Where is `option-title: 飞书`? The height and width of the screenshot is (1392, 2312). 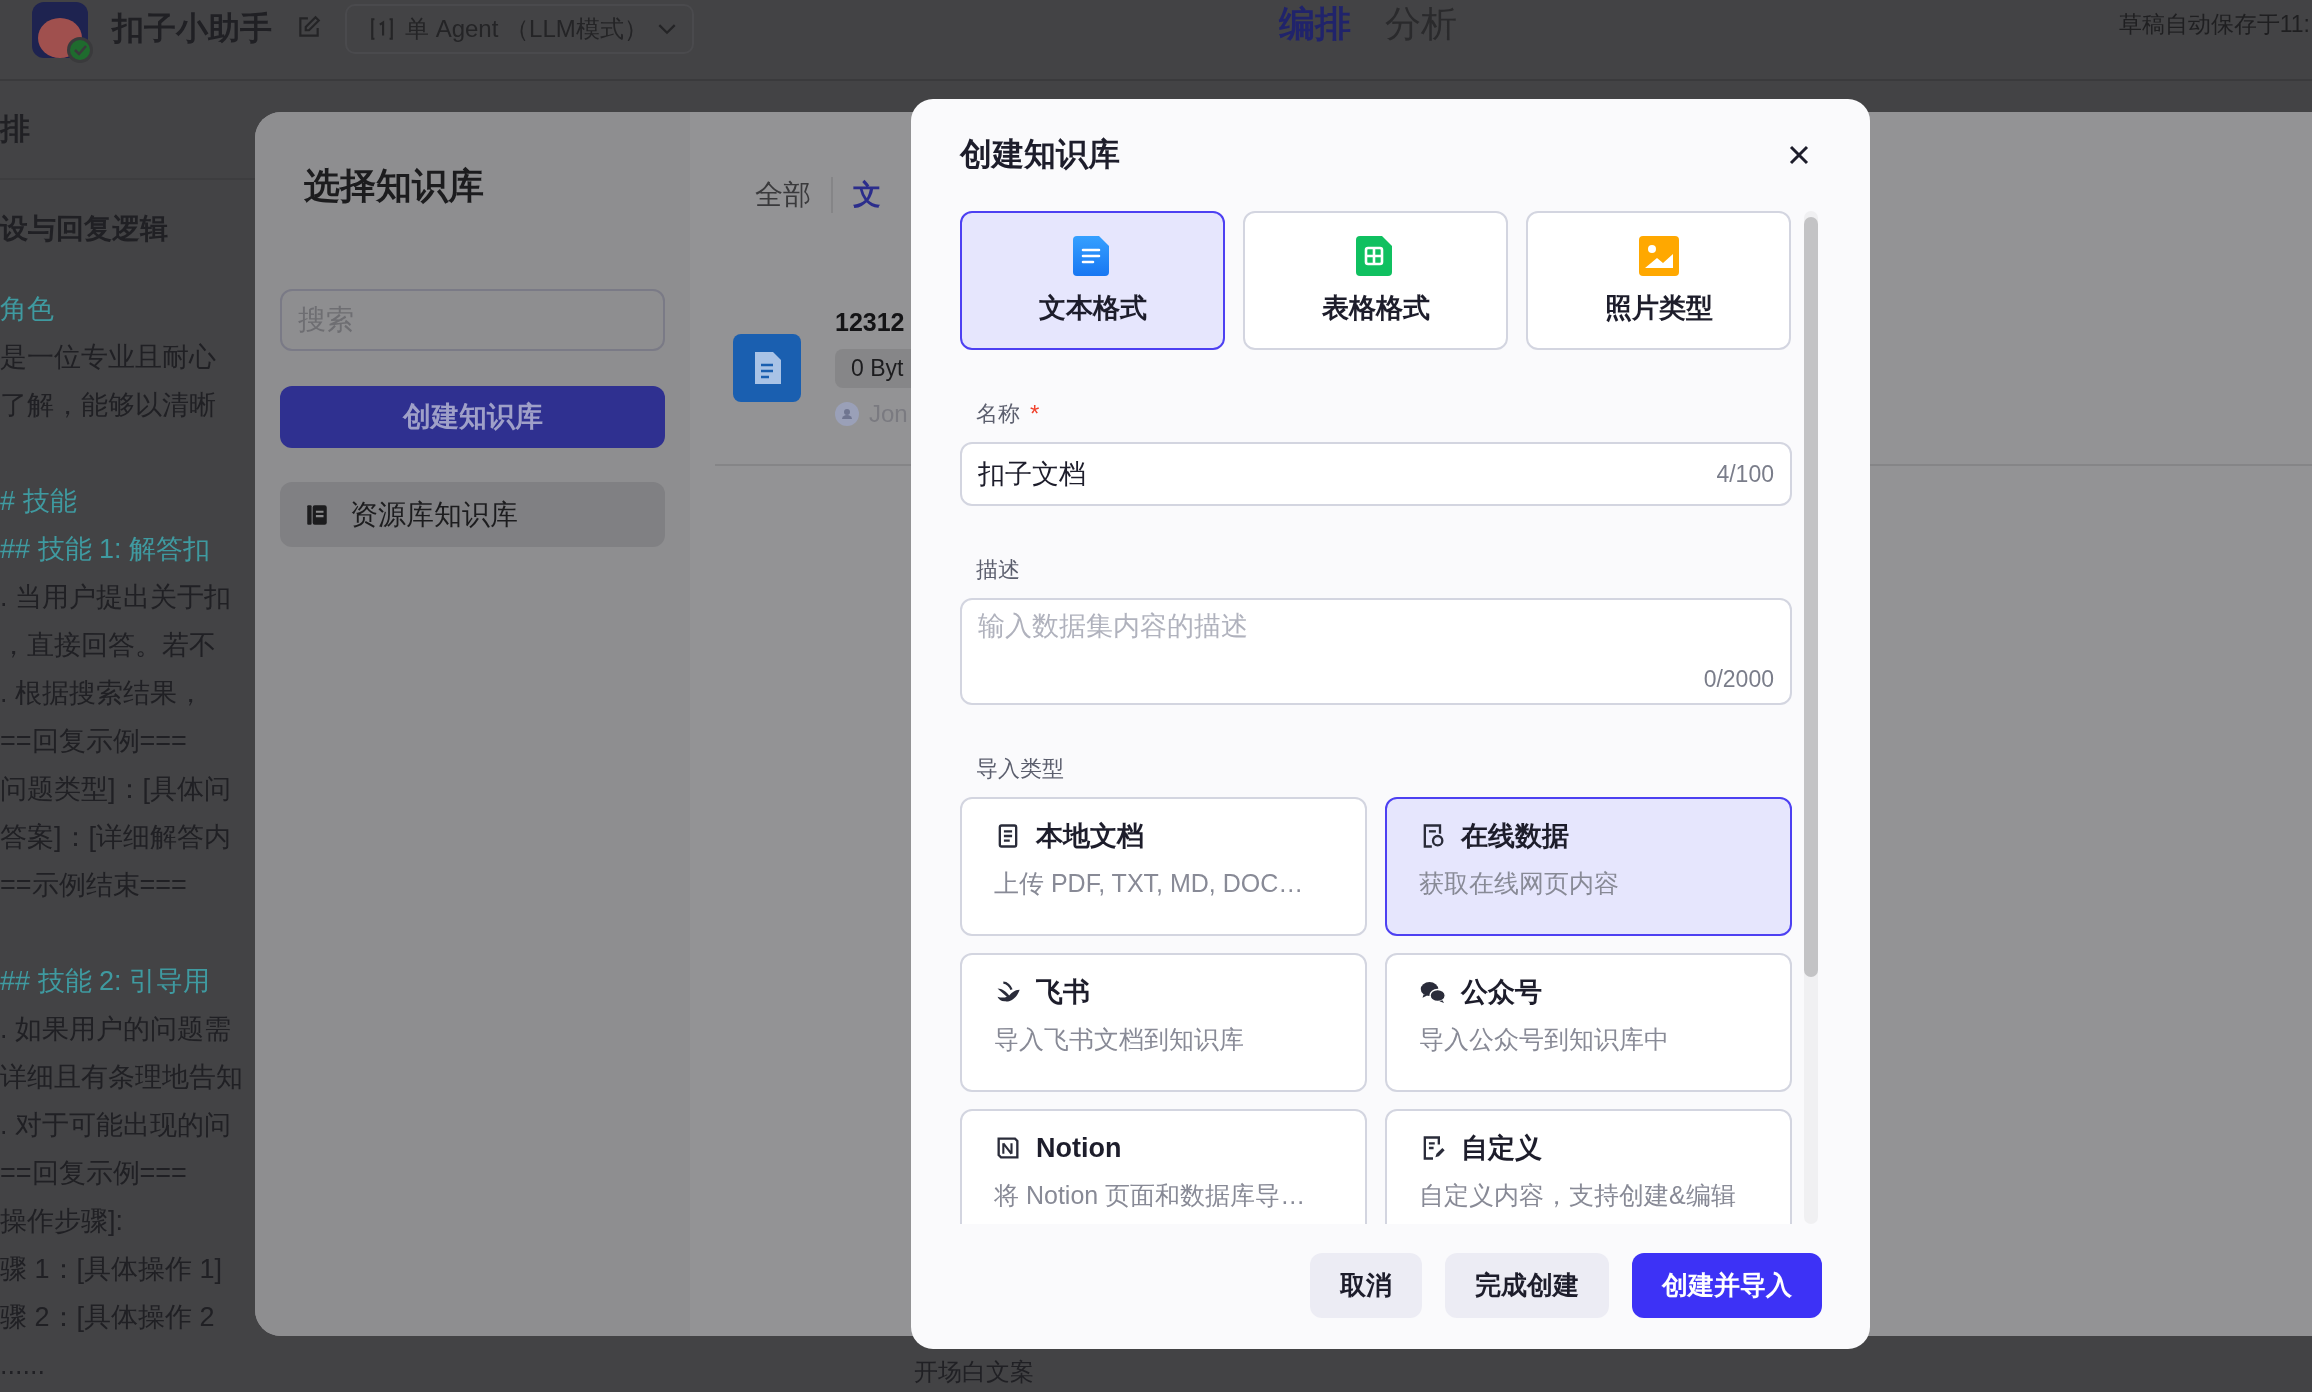
option-title: 飞书 is located at coordinates (1063, 992).